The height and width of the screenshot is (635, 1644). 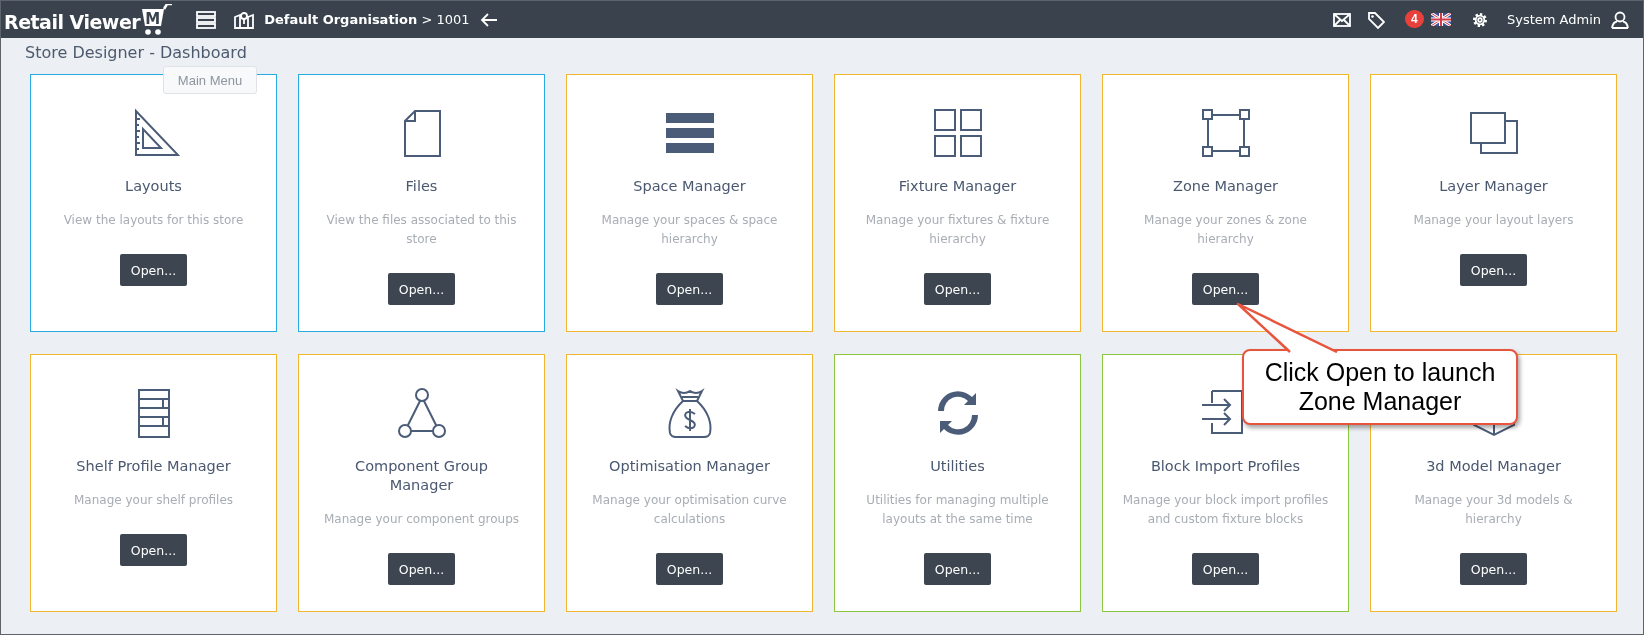 I want to click on tag-icon, so click(x=1375, y=19).